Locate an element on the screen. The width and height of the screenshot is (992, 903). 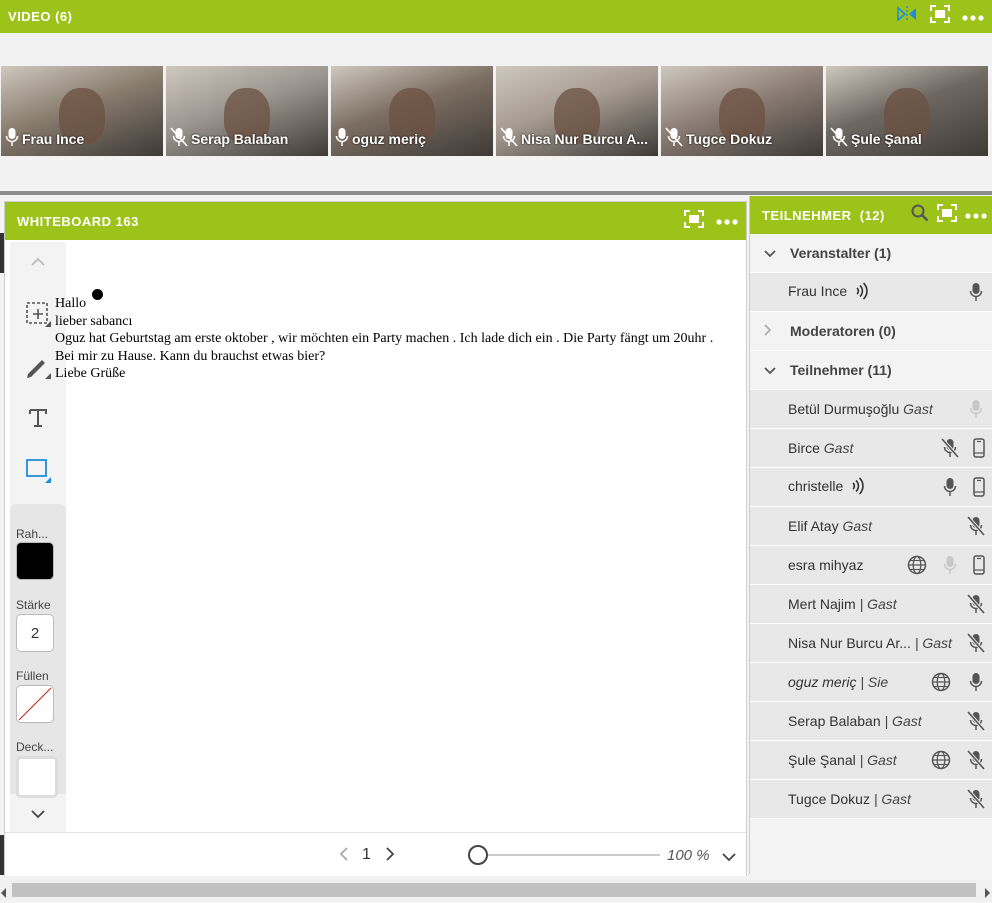
participant-row: Serap Balaban | Gast is located at coordinates (871, 721).